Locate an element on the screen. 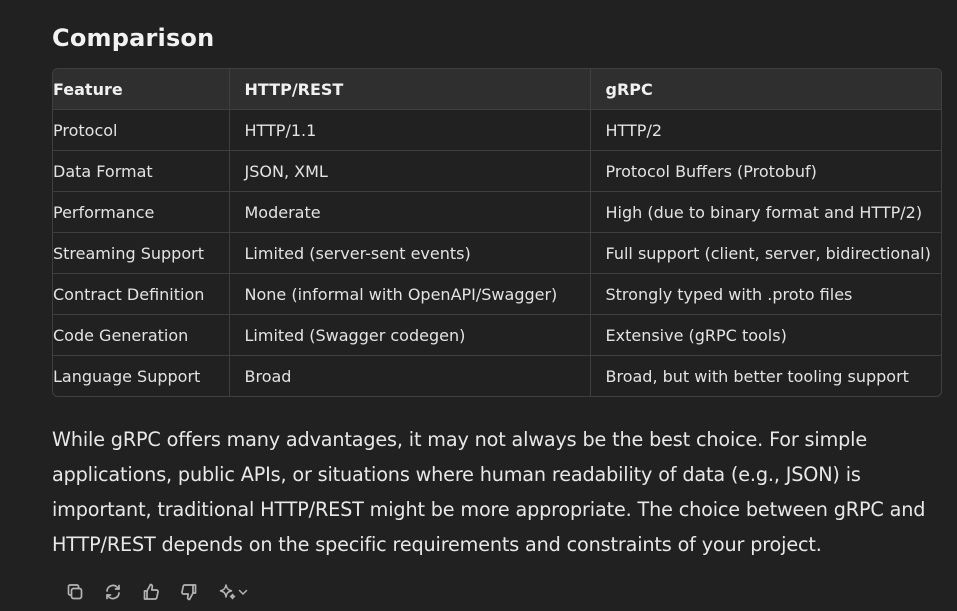 Image resolution: width=957 pixels, height=611 pixels. table-header-row: Feature HTTP/REST gRPC is located at coordinates (497, 89).